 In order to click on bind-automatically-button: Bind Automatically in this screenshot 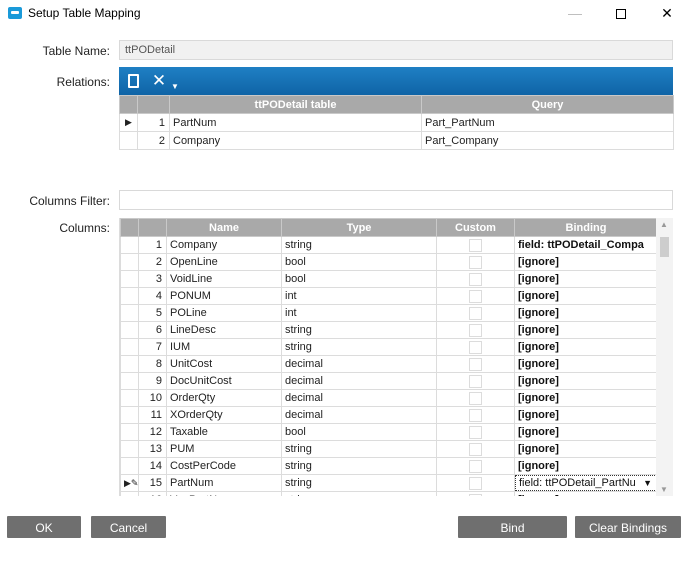, I will do `click(512, 536)`.